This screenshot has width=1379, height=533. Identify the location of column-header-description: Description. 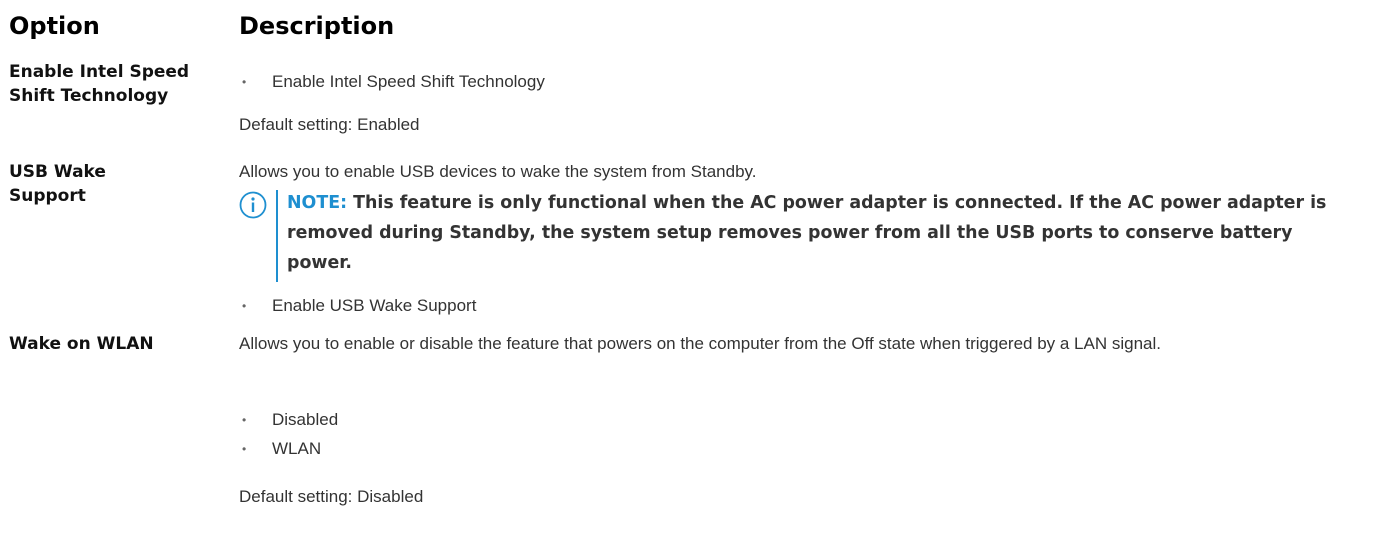
(317, 26).